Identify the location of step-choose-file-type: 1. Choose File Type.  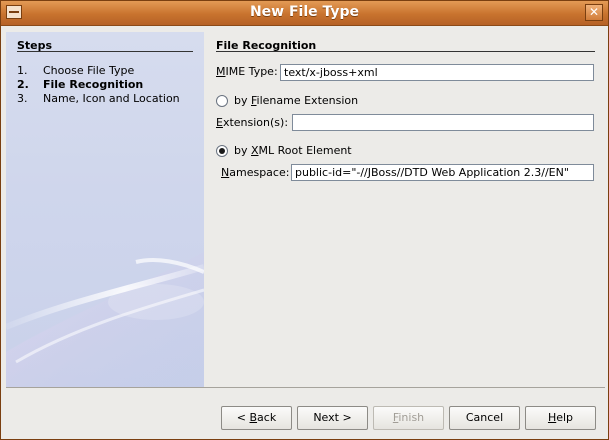
(75, 70).